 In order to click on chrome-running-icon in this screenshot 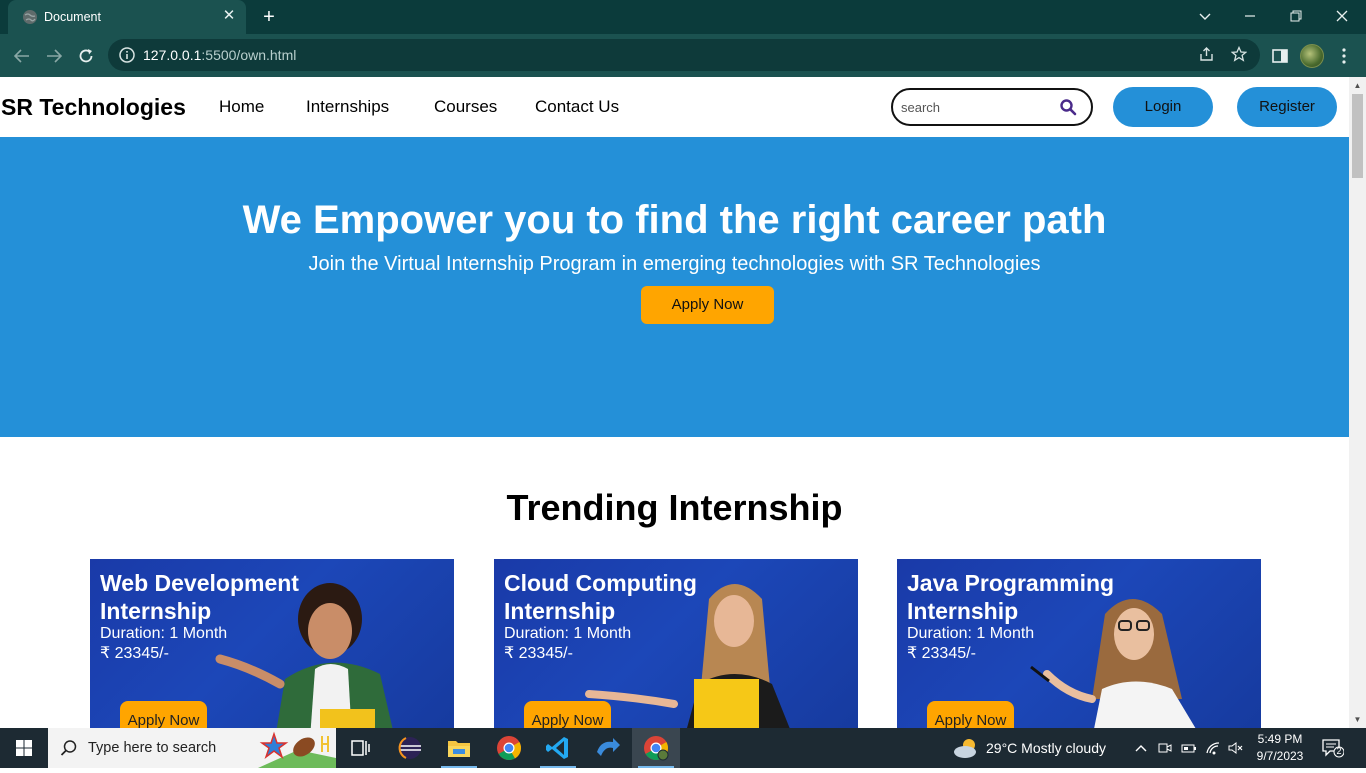, I will do `click(656, 748)`.